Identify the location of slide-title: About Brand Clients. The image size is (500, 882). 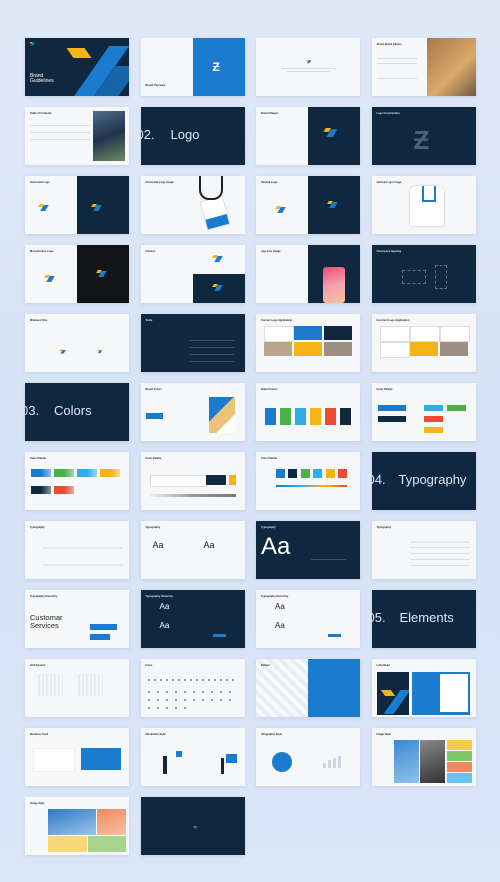
(389, 44).